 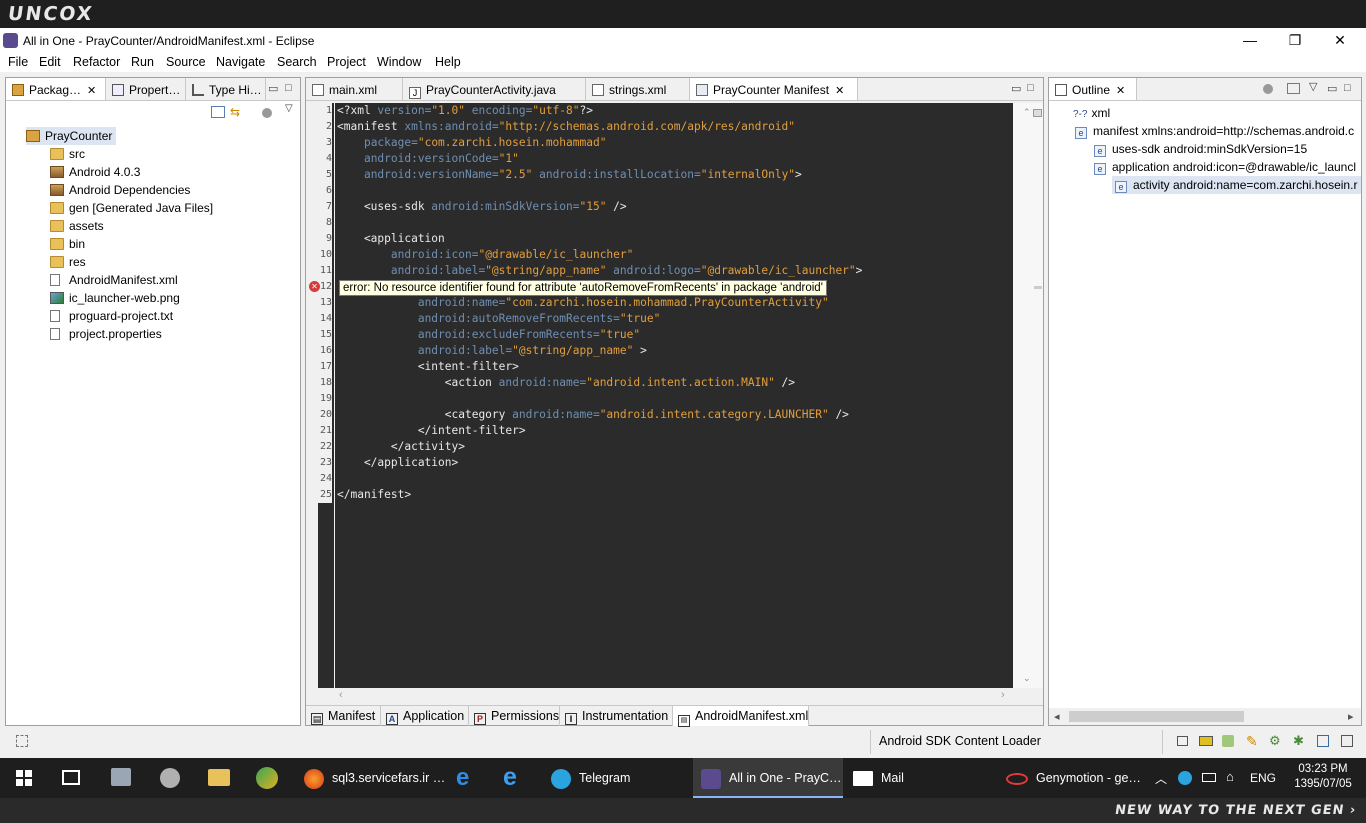 What do you see at coordinates (1295, 40) in the screenshot?
I see `maximize-button: ❐` at bounding box center [1295, 40].